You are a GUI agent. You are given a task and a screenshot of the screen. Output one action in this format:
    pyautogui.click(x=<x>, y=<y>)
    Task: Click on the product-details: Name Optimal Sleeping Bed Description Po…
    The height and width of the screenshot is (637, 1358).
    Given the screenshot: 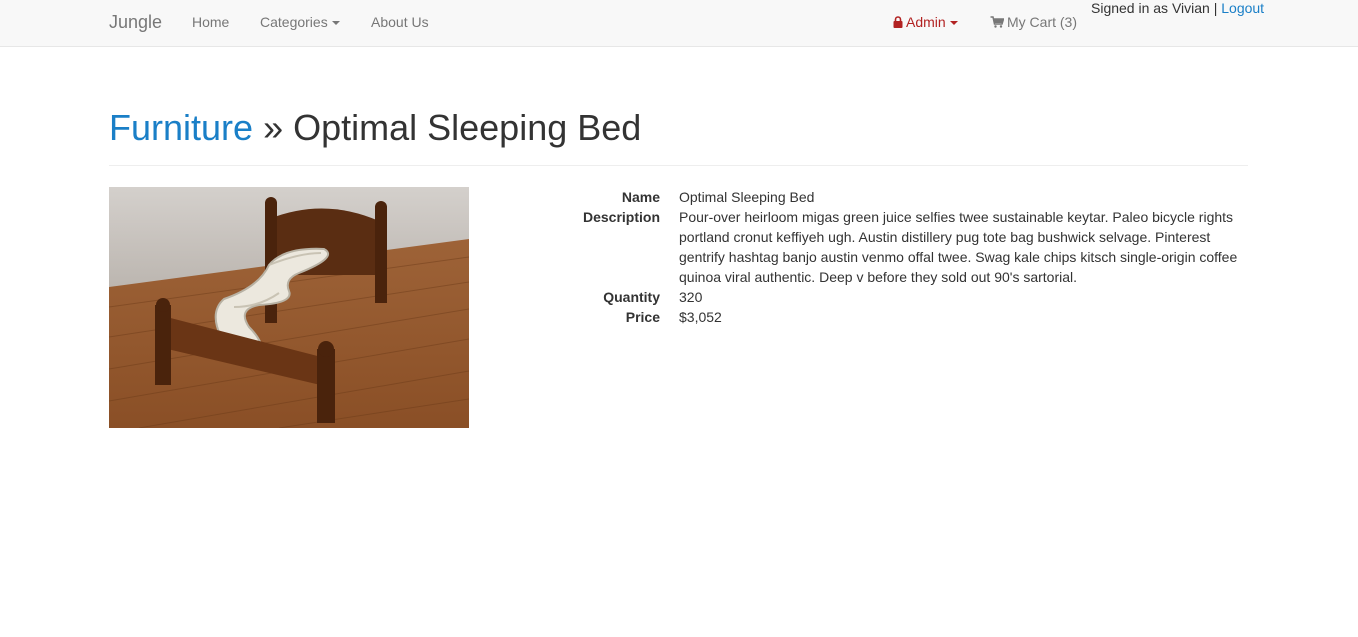 What is the action you would take?
    pyautogui.click(x=895, y=257)
    